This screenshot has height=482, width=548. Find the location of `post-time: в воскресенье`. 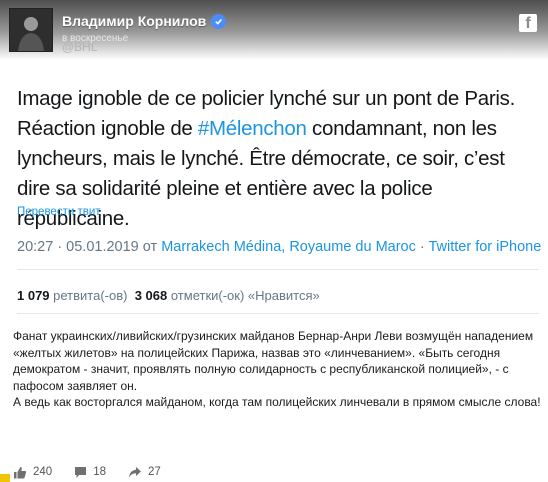

post-time: в воскресенье is located at coordinates (95, 38).